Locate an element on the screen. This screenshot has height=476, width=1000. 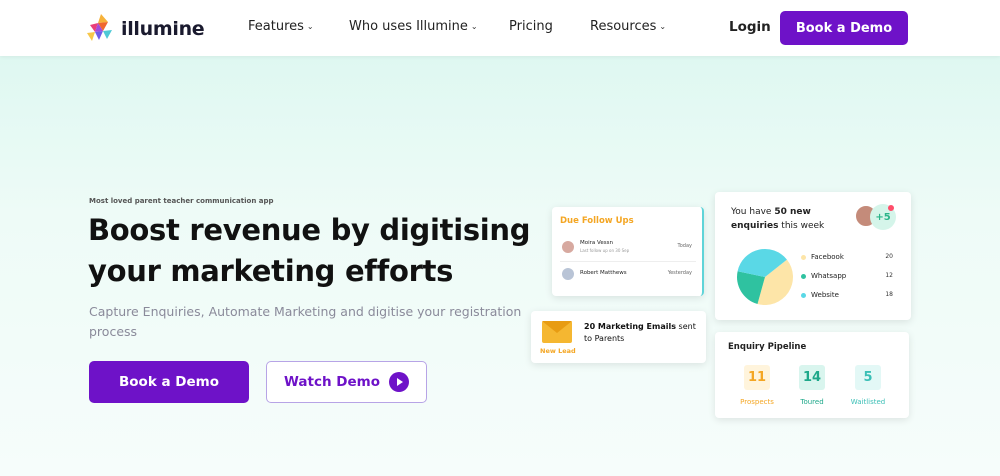
book-demo-header-button: Book a Demo is located at coordinates (844, 28).